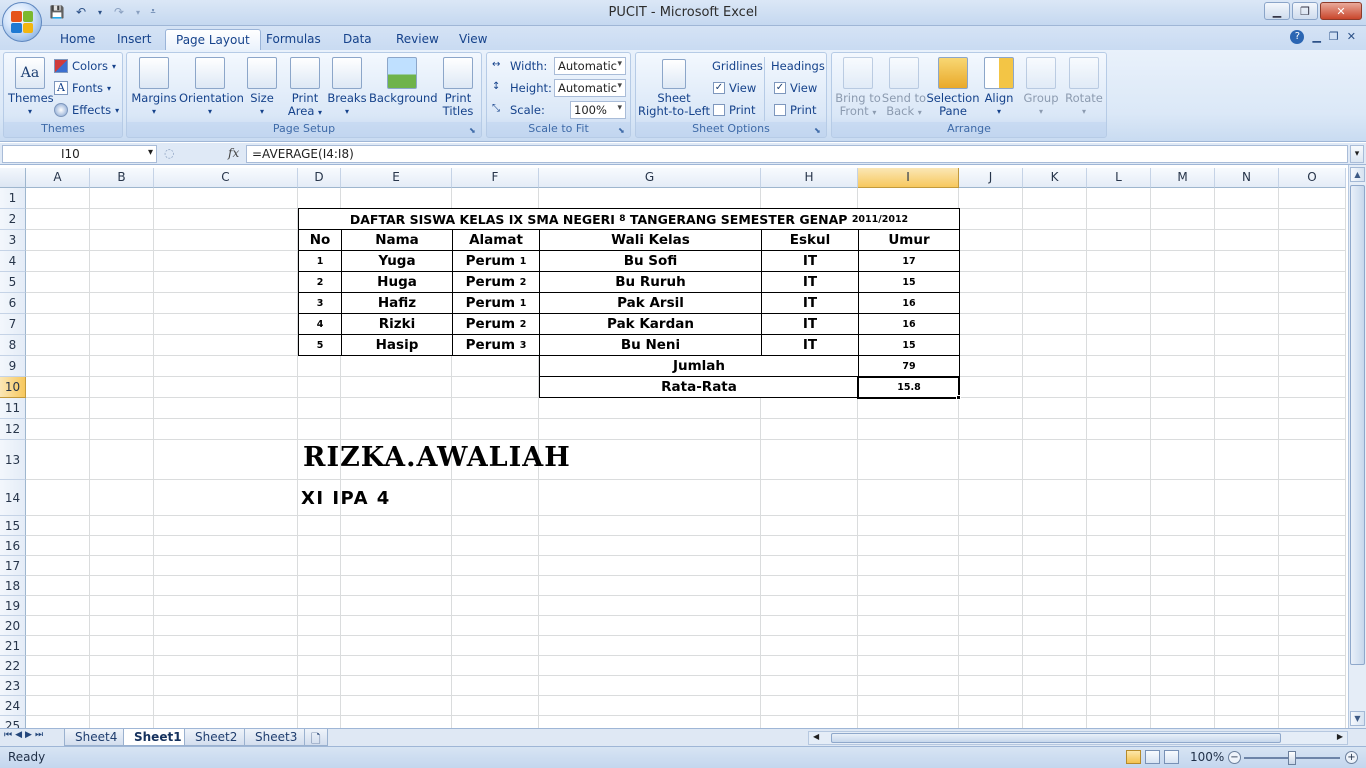 The image size is (1366, 768). Describe the element at coordinates (28, 735) in the screenshot. I see `next-sheet-icon: ▶` at that location.